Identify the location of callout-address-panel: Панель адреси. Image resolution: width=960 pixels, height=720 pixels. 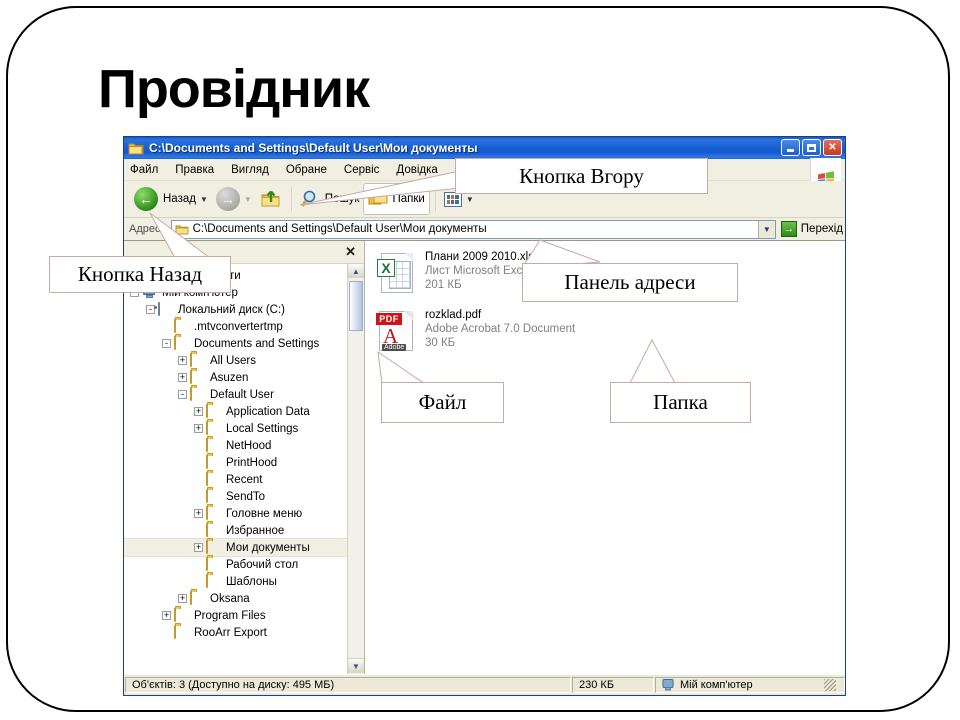
(630, 282).